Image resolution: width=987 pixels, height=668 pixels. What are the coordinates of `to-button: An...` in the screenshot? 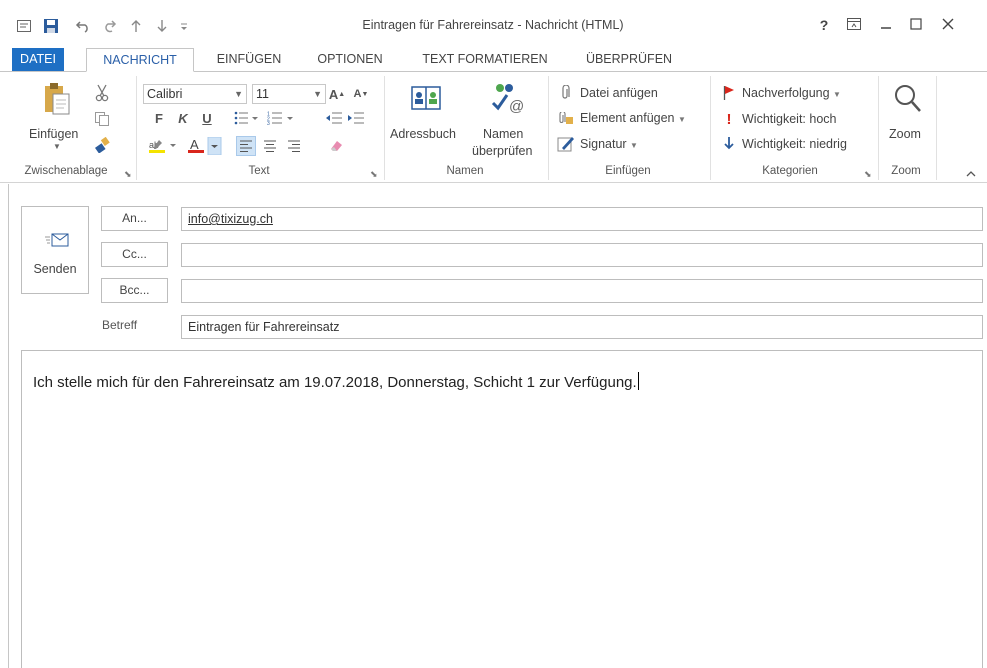 It's located at (134, 218).